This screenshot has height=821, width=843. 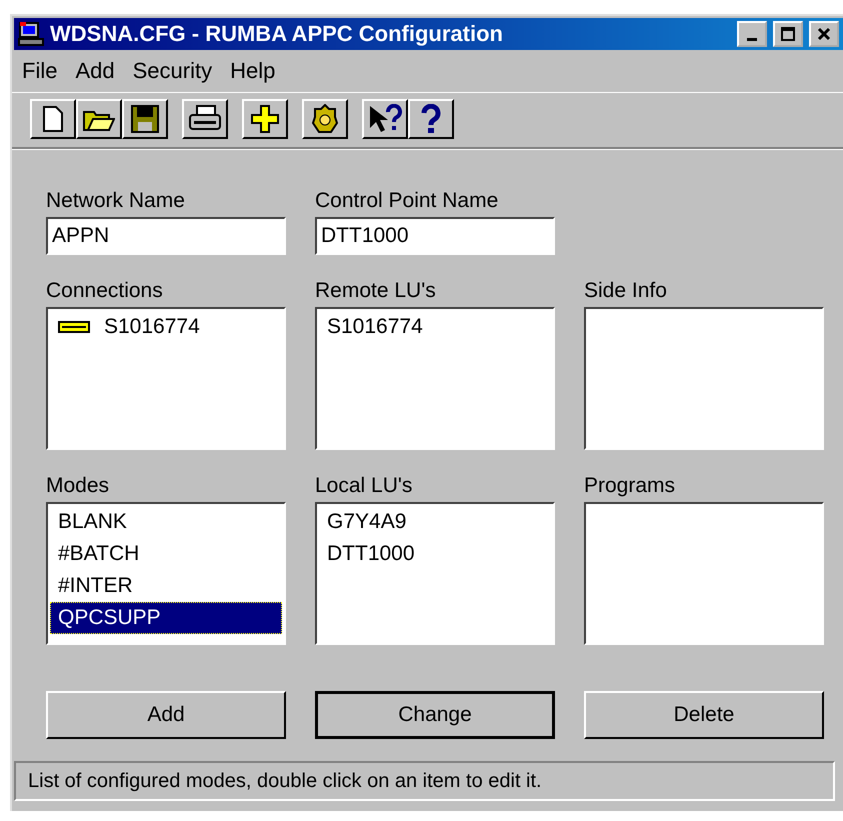 I want to click on maximize-button, so click(x=788, y=34).